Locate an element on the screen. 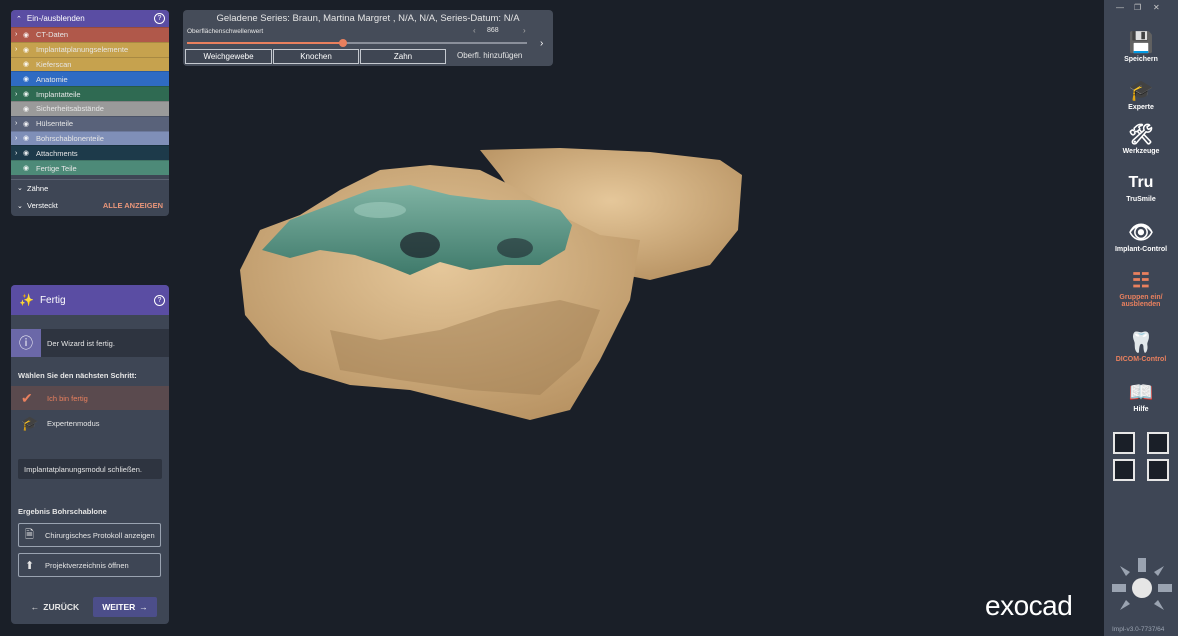  threshold-slider is located at coordinates (357, 43).